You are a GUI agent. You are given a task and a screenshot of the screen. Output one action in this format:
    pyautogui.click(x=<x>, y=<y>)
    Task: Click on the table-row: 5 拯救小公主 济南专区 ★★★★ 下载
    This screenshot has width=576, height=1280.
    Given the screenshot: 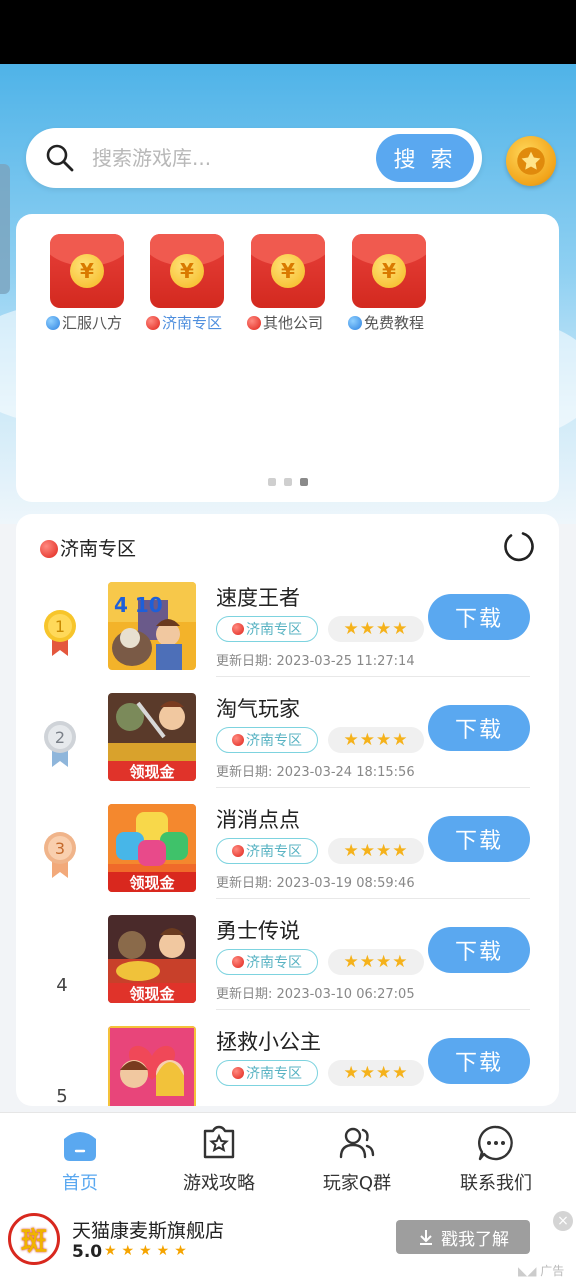 What is the action you would take?
    pyautogui.click(x=287, y=1066)
    